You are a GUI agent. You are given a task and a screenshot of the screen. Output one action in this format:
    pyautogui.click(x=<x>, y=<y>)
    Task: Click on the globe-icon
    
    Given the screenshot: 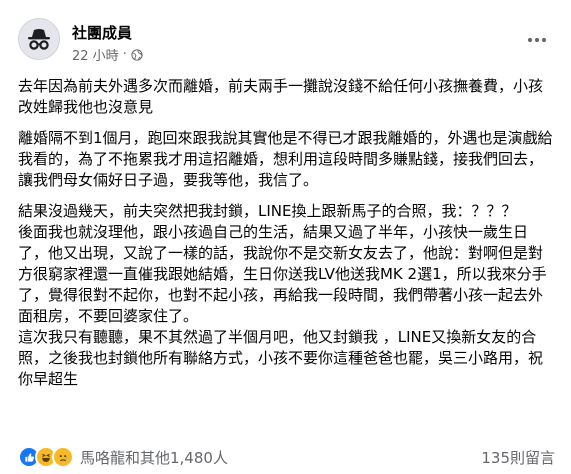 What is the action you would take?
    pyautogui.click(x=137, y=54)
    